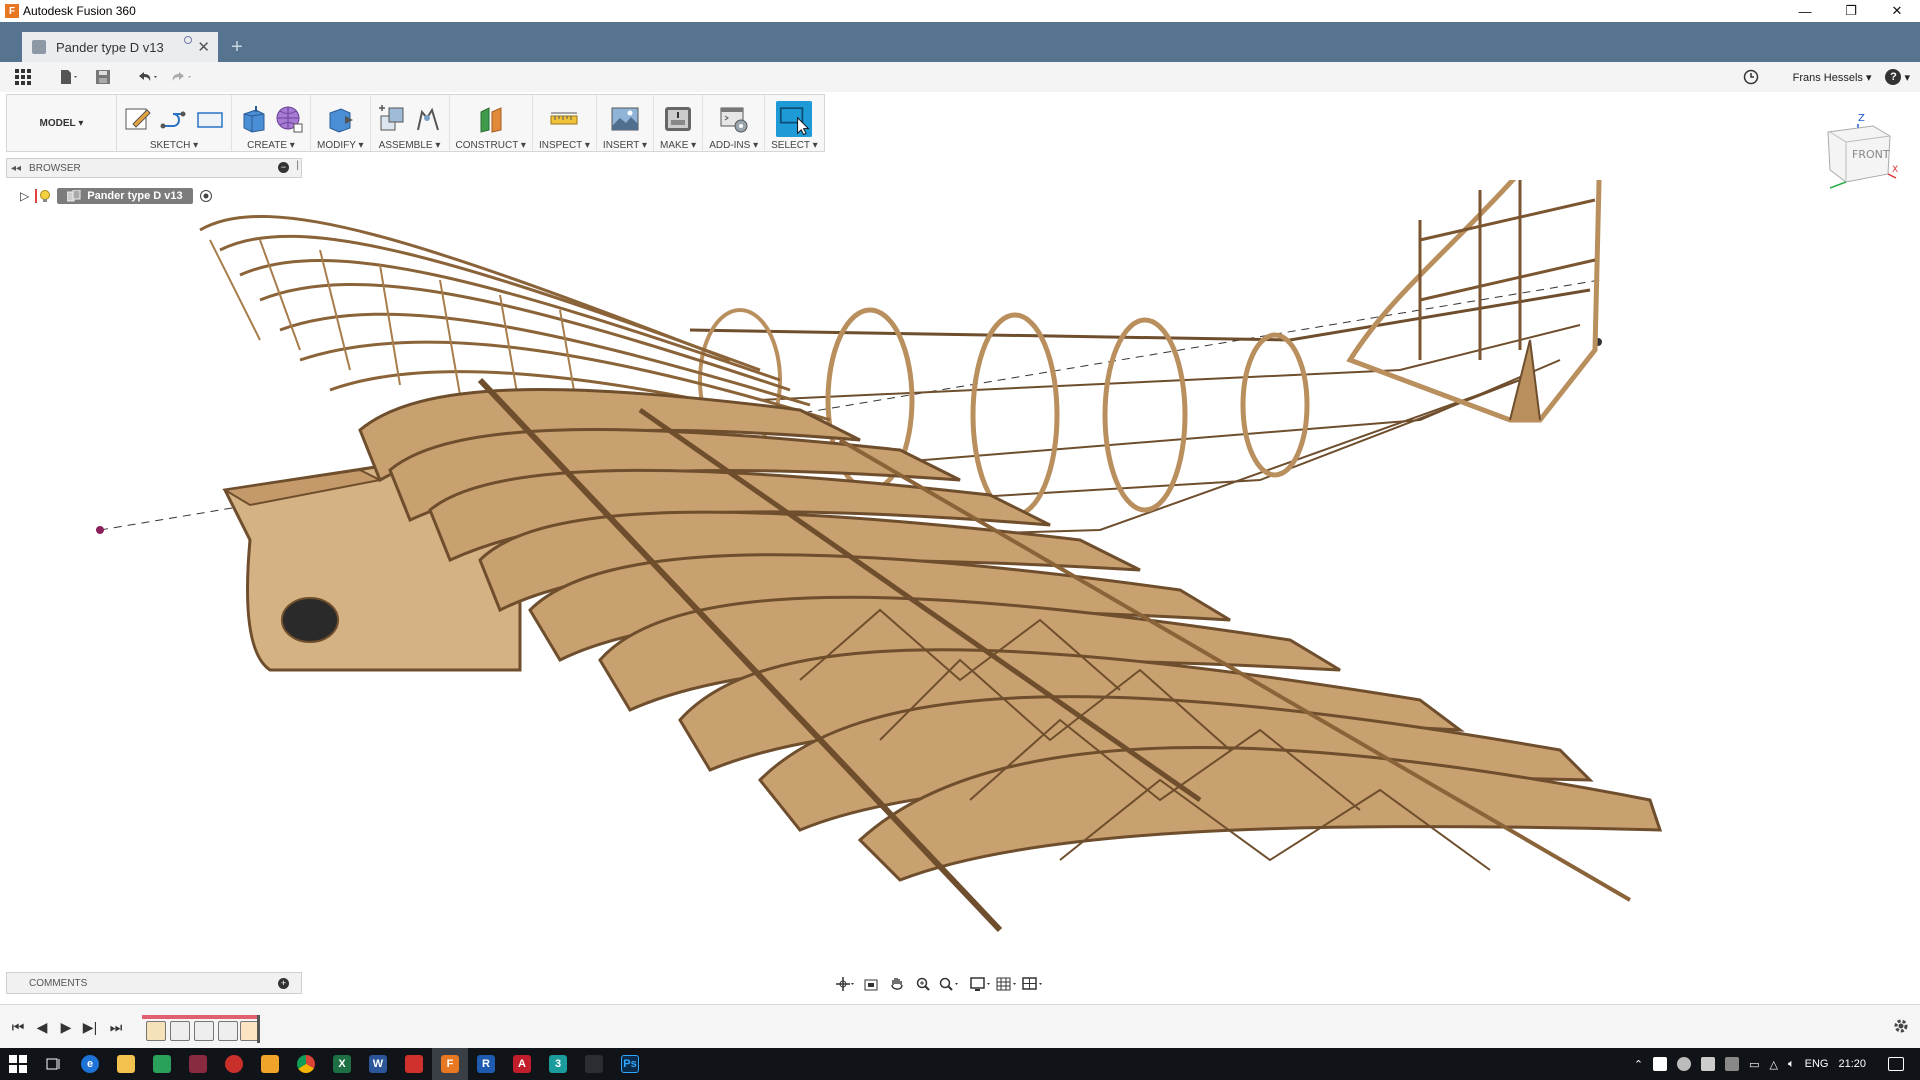 This screenshot has height=1080, width=1920. Describe the element at coordinates (156, 1031) in the screenshot. I see `timeline-feature-sketch` at that location.